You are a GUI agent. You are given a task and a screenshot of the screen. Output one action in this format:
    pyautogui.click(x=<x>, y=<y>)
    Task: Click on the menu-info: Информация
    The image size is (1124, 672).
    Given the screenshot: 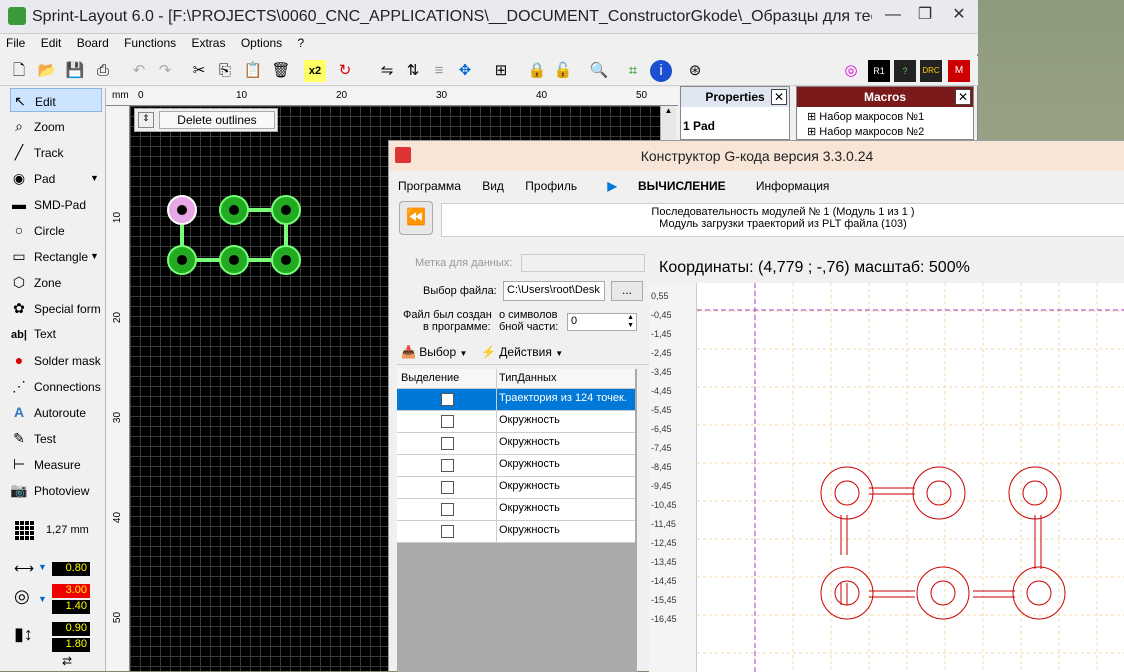 What is the action you would take?
    pyautogui.click(x=792, y=186)
    